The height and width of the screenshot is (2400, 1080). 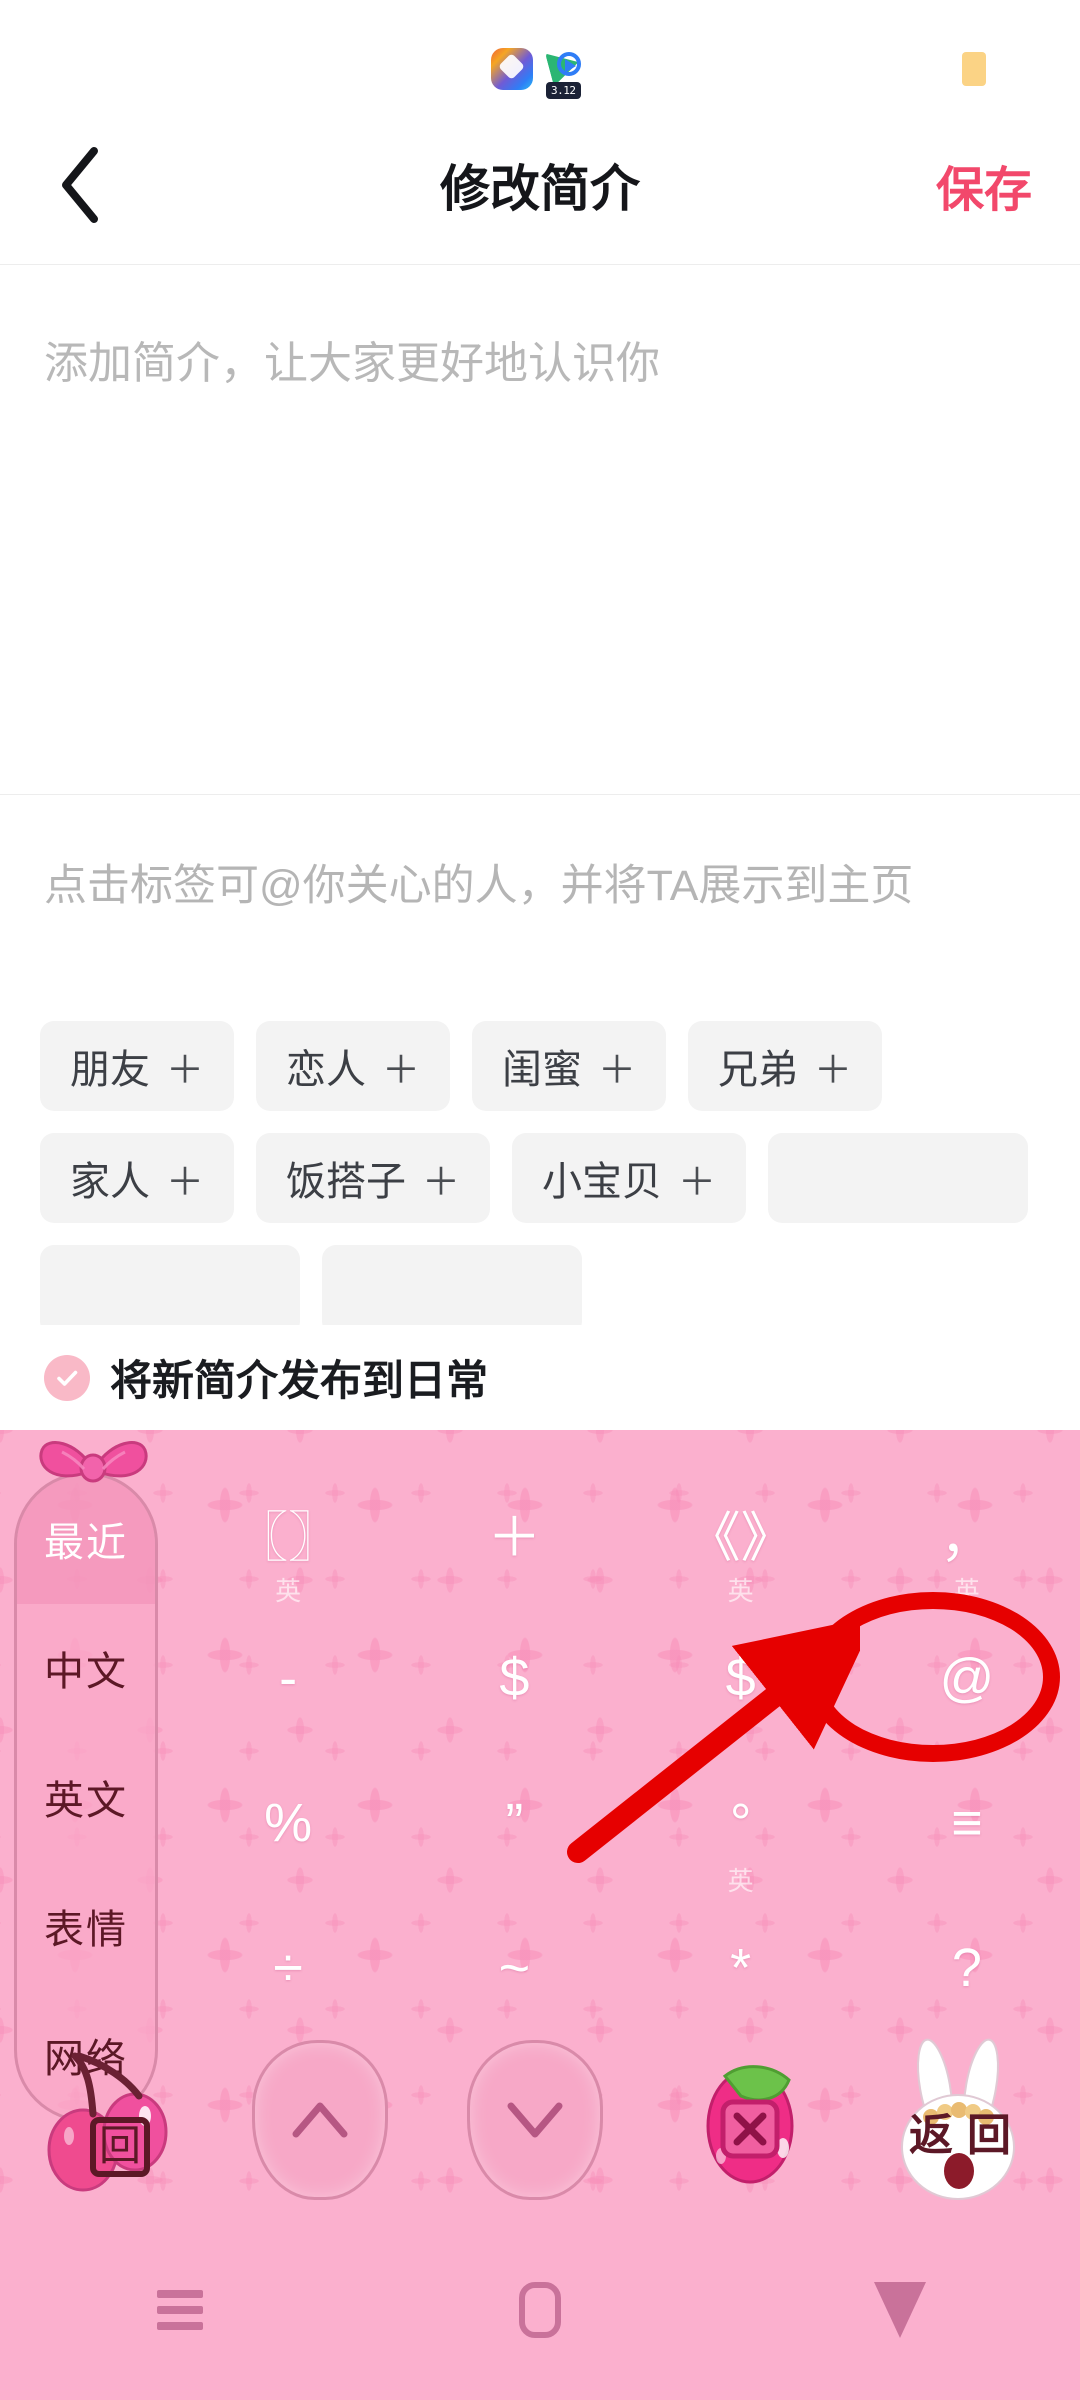 I want to click on tag-chip: 兄弟 ＋, so click(x=785, y=1066).